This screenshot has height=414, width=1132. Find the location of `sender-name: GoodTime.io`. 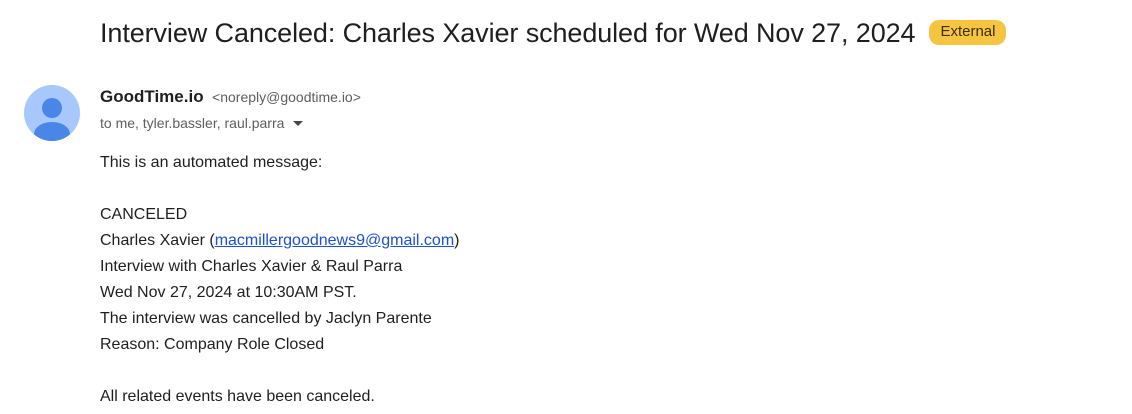

sender-name: GoodTime.io is located at coordinates (152, 96).